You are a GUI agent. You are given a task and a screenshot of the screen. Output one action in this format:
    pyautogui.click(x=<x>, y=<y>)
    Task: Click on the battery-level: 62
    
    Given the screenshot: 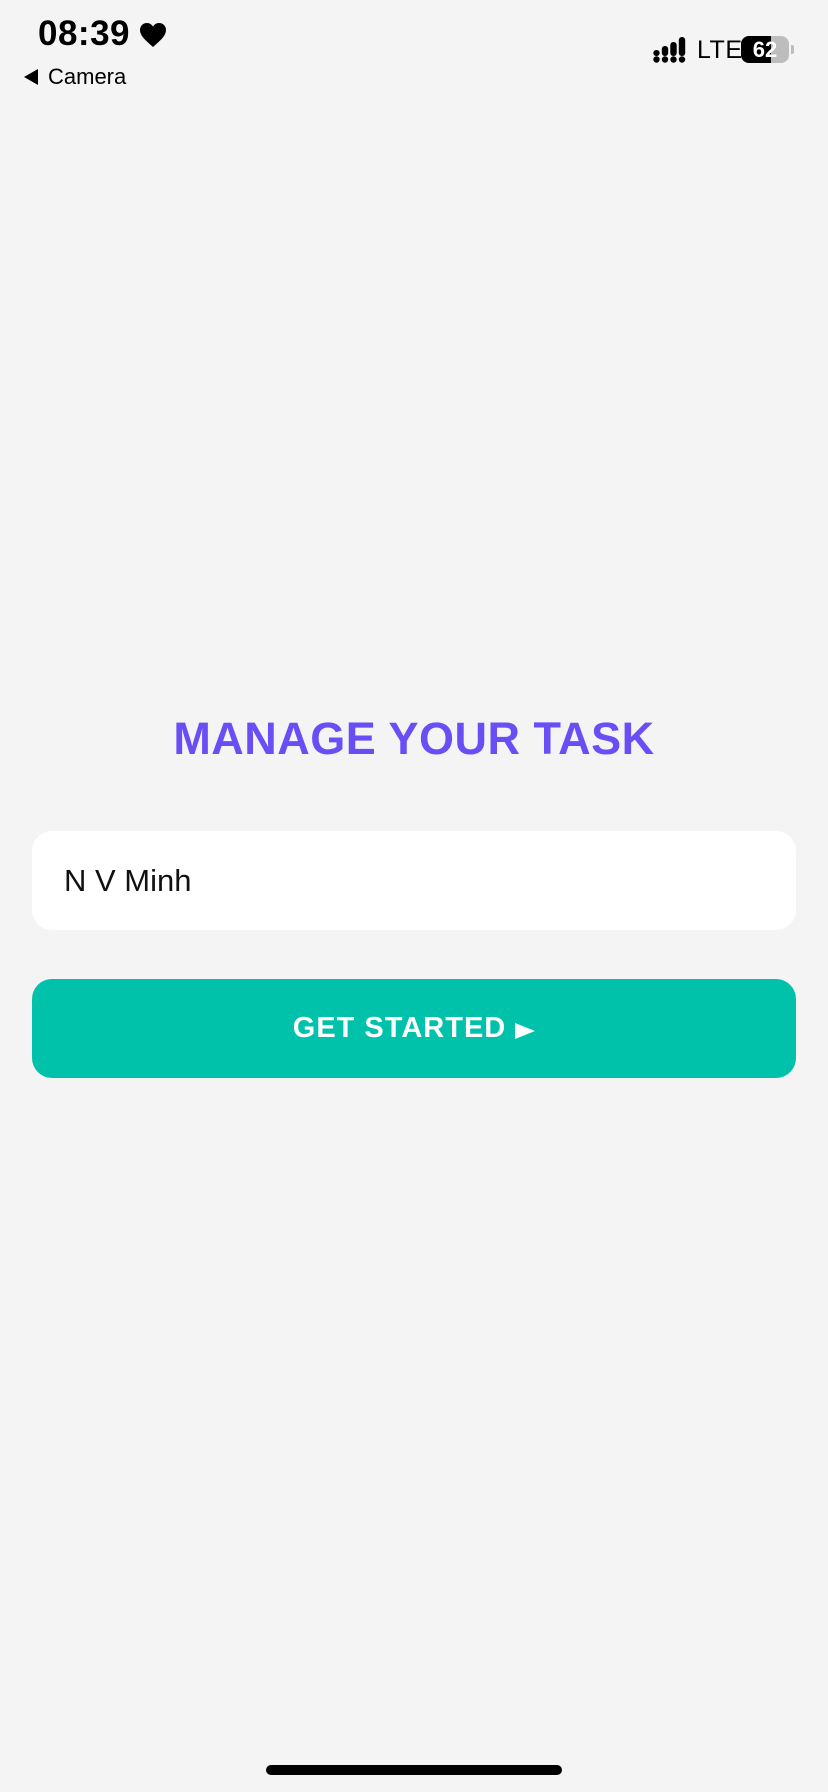 What is the action you would take?
    pyautogui.click(x=765, y=49)
    